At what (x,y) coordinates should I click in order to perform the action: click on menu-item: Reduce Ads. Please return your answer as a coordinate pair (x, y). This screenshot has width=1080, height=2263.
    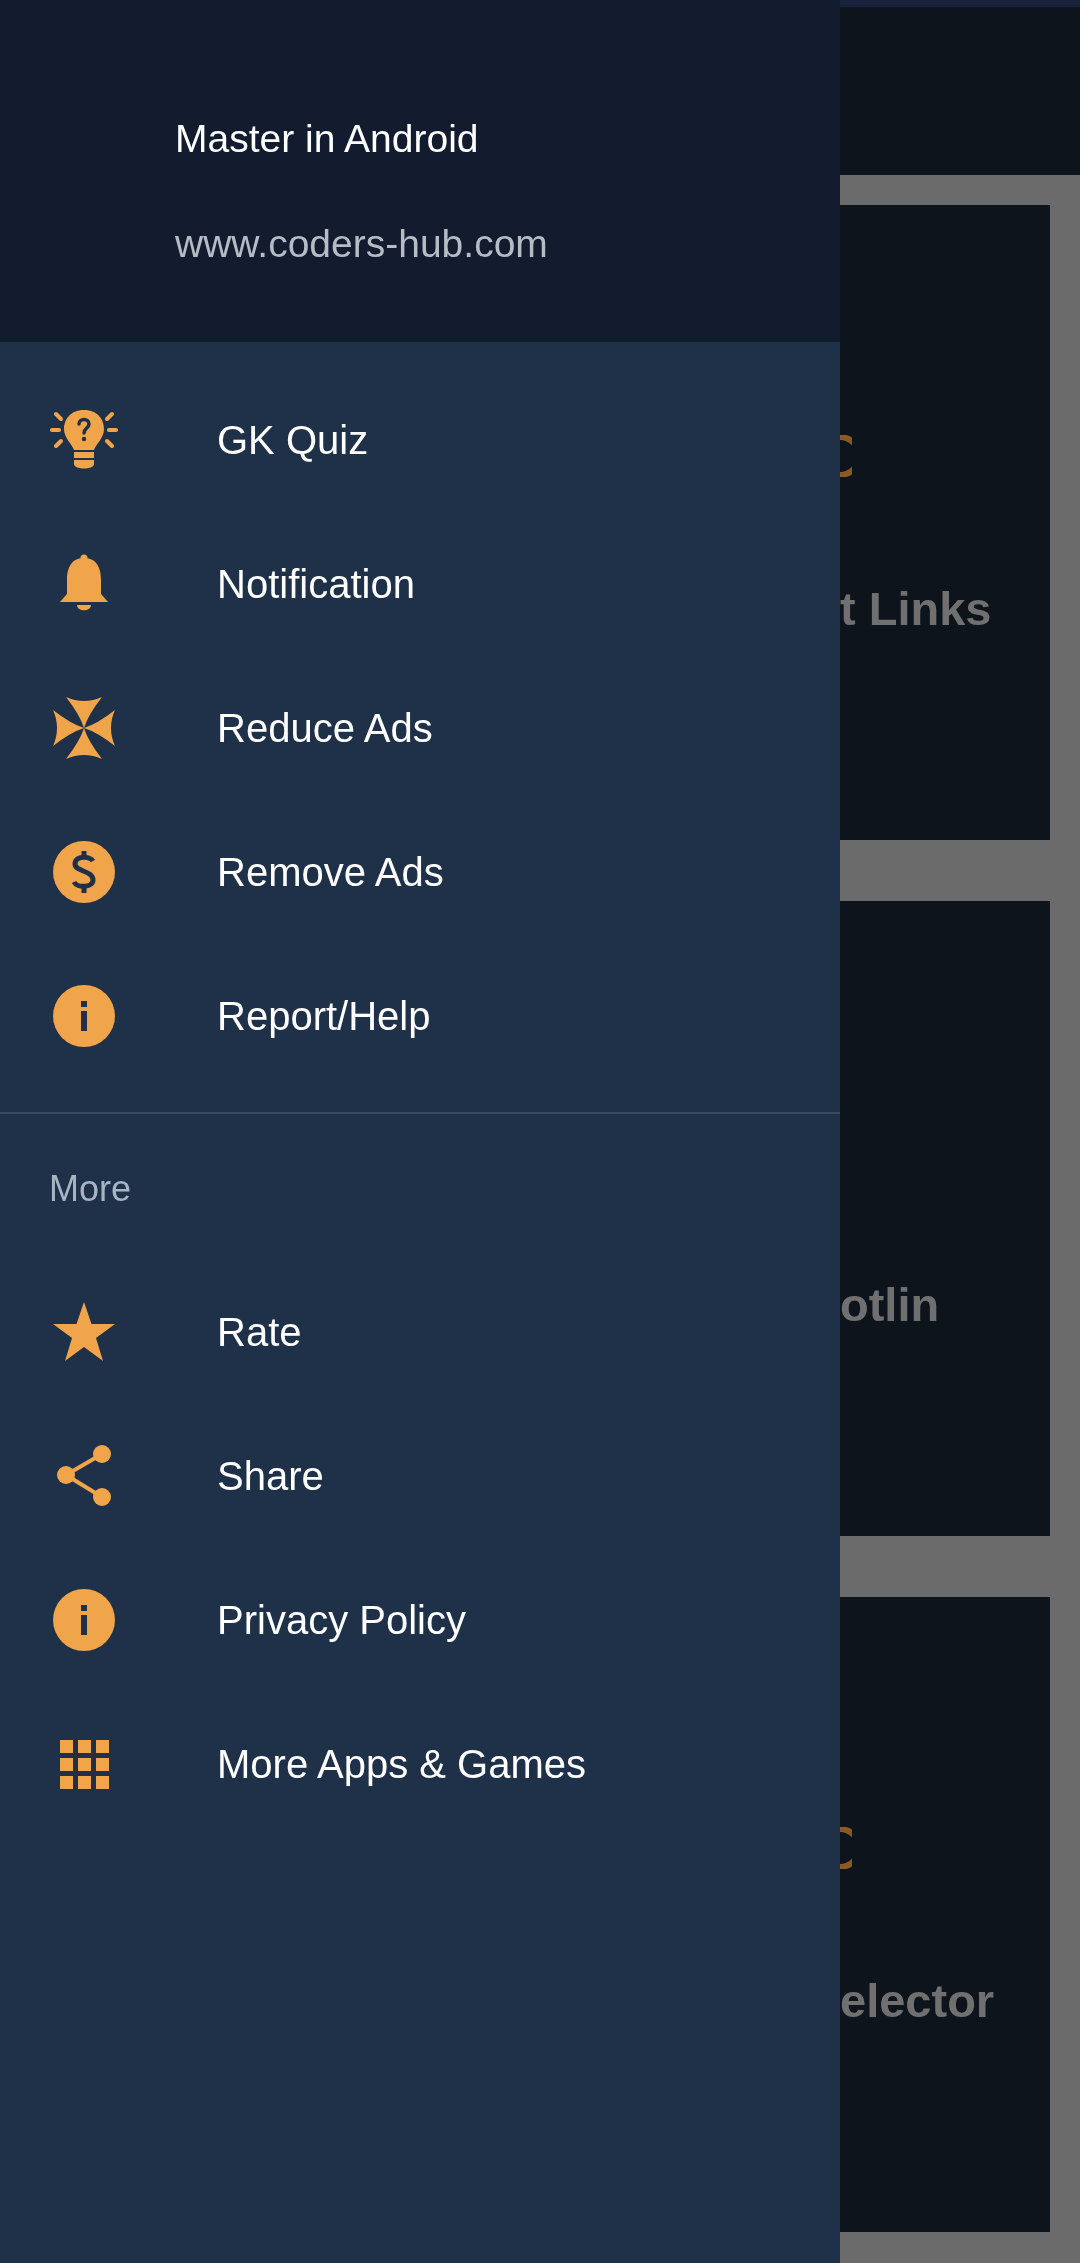
    Looking at the image, I should click on (420, 728).